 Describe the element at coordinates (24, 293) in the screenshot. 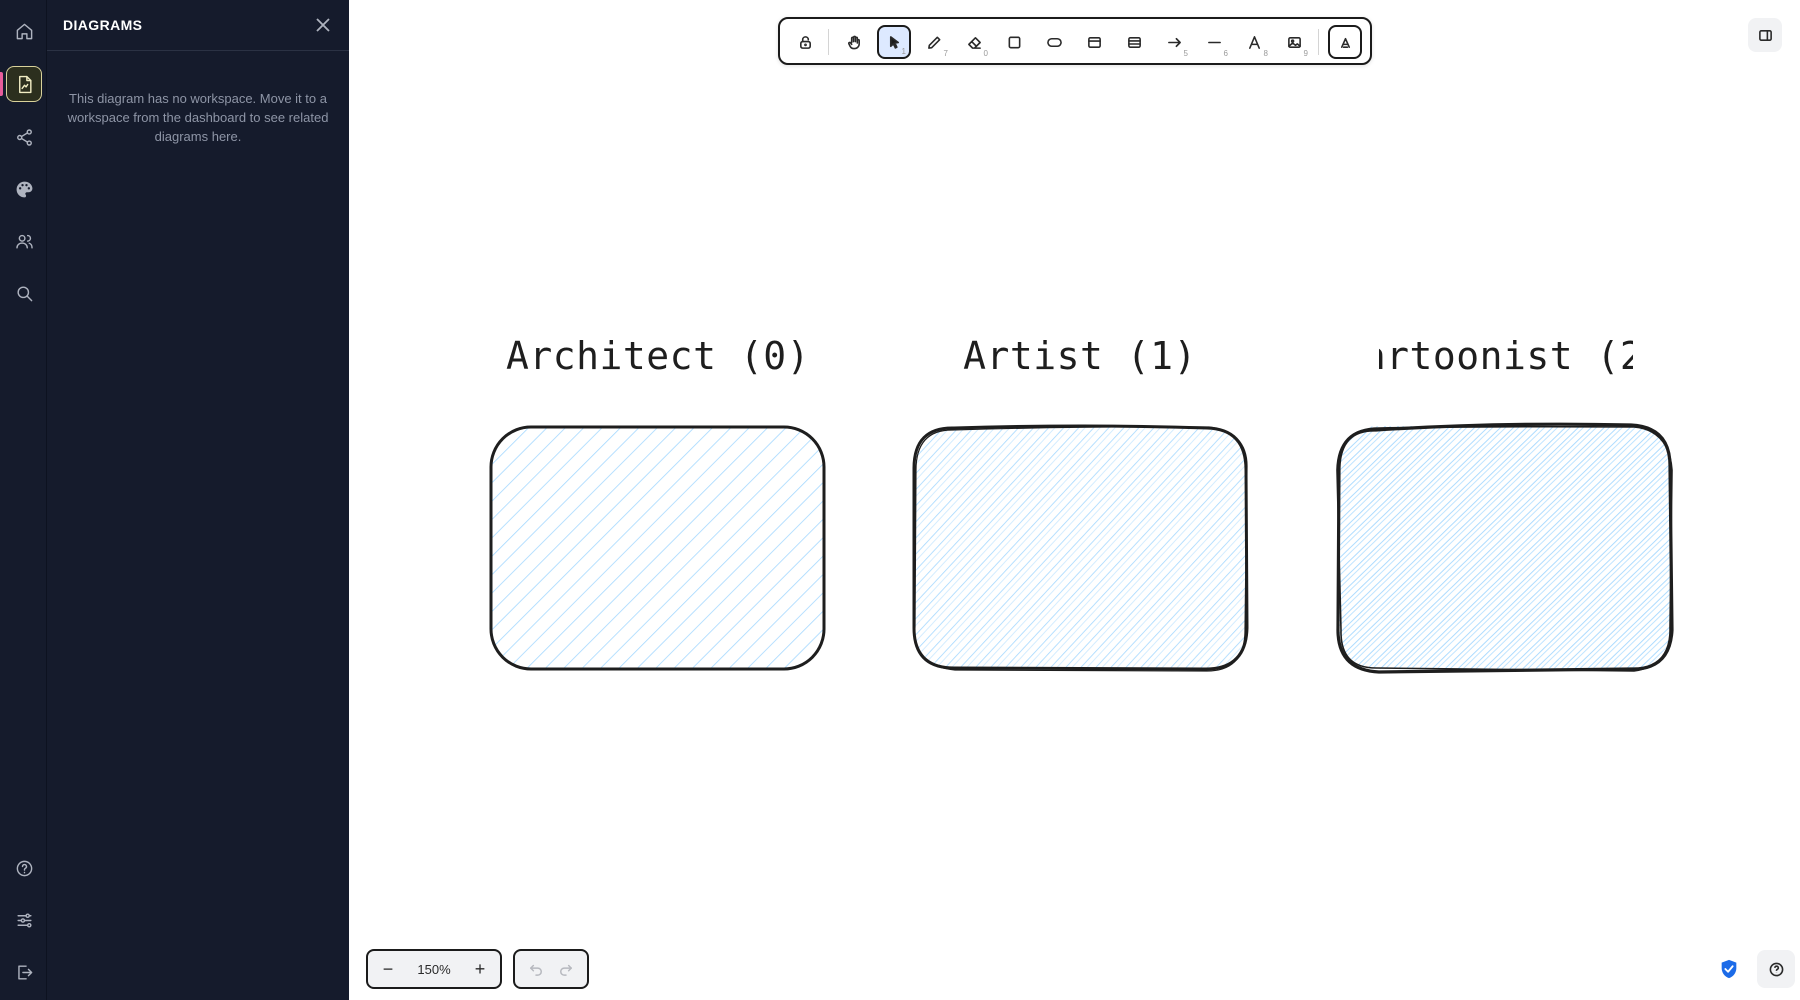

I see `search-icon` at that location.